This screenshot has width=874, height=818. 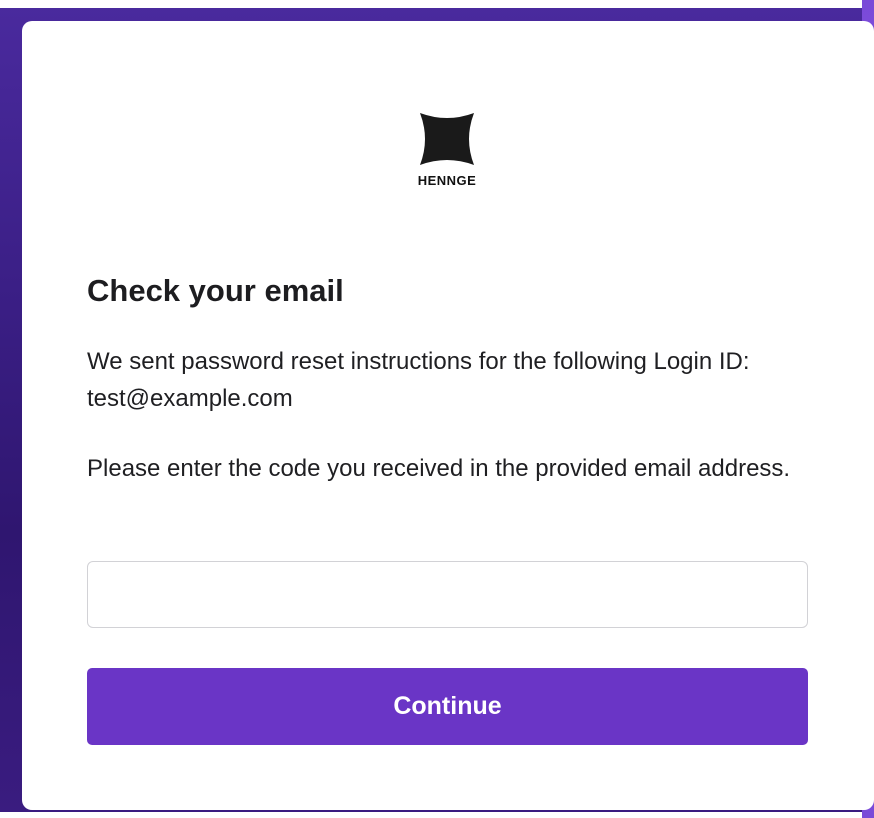 What do you see at coordinates (447, 594) in the screenshot?
I see `verification-code-input` at bounding box center [447, 594].